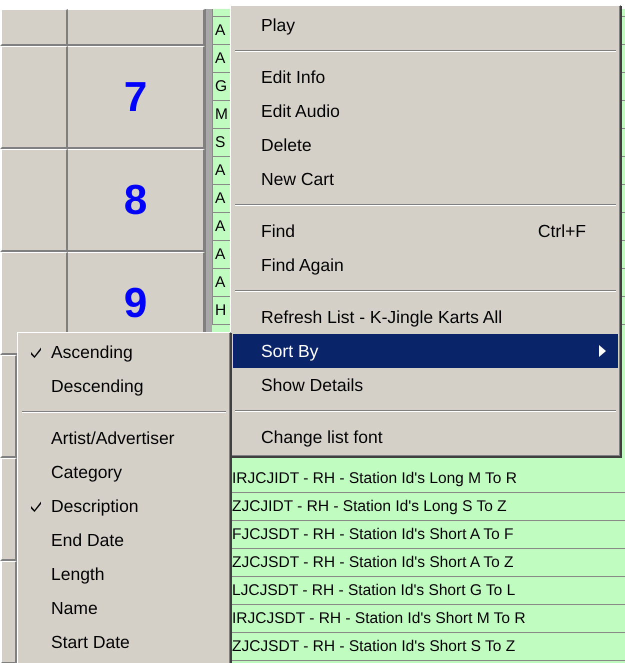 The height and width of the screenshot is (663, 625). Describe the element at coordinates (602, 351) in the screenshot. I see `submenu-arrow-icon` at that location.